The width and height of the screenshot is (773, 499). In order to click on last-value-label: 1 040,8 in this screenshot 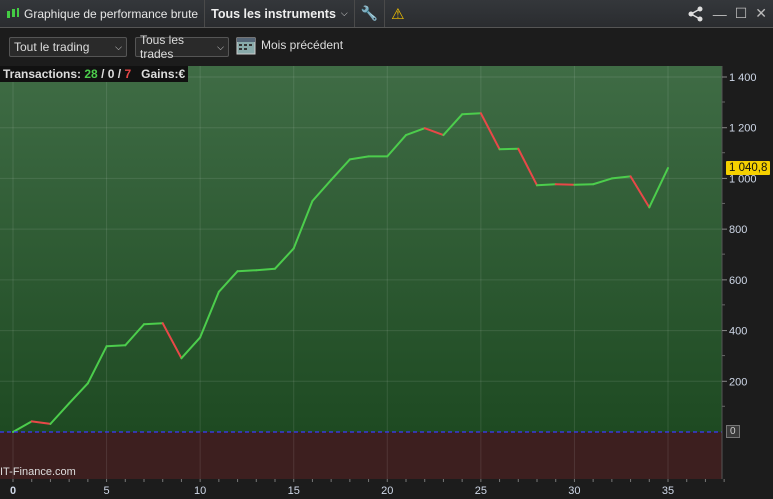, I will do `click(748, 168)`.